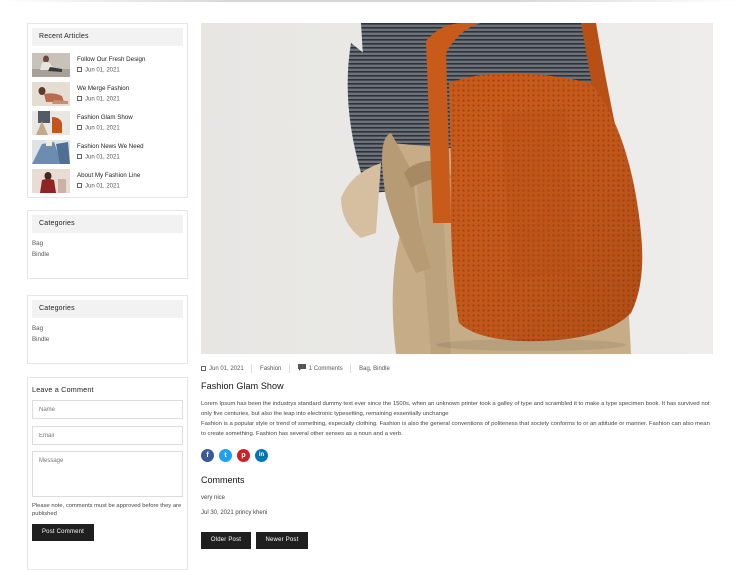  What do you see at coordinates (107, 37) in the screenshot?
I see `recent-articles-title: Recent Articles` at bounding box center [107, 37].